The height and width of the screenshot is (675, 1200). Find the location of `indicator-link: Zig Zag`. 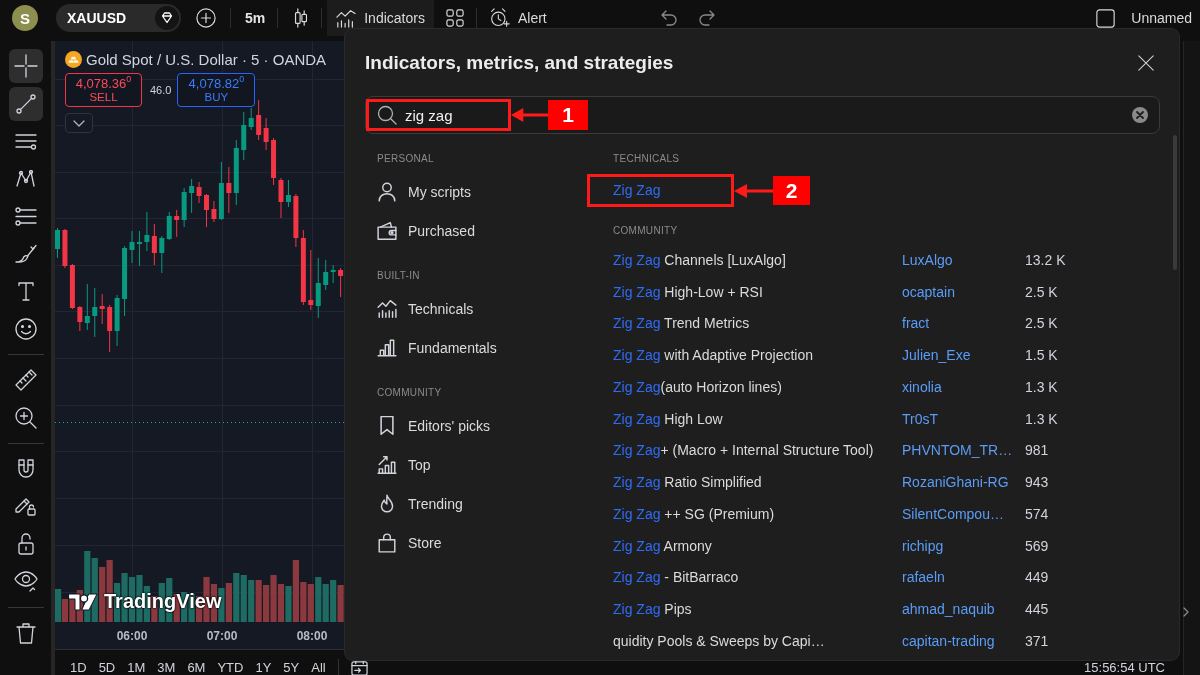

indicator-link: Zig Zag is located at coordinates (637, 190).